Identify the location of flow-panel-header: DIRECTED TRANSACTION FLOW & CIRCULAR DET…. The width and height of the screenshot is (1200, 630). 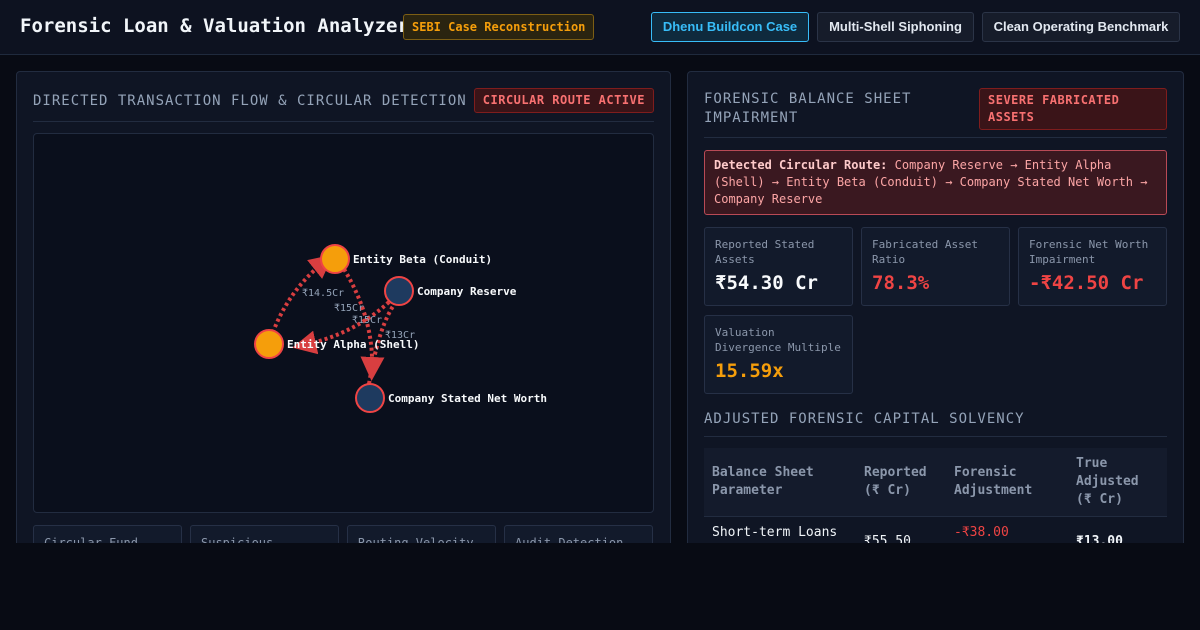
(343, 105).